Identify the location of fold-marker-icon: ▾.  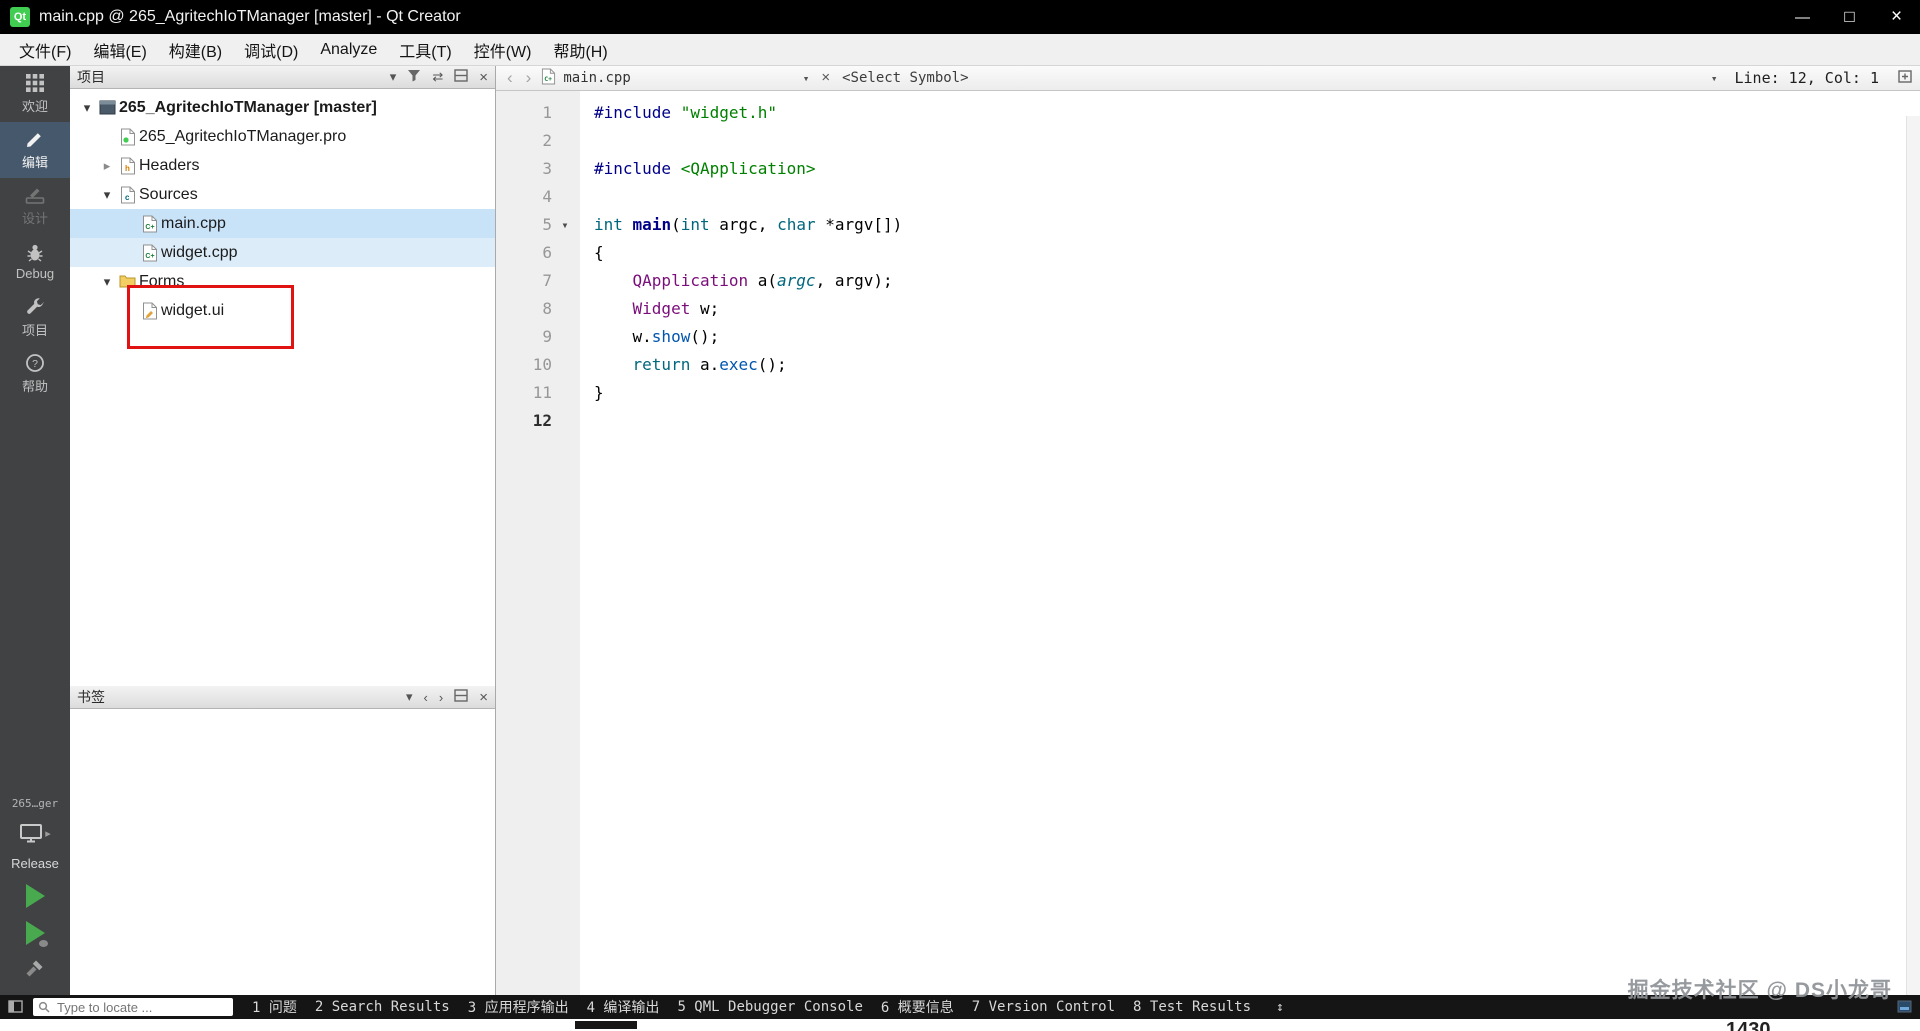
(565, 225).